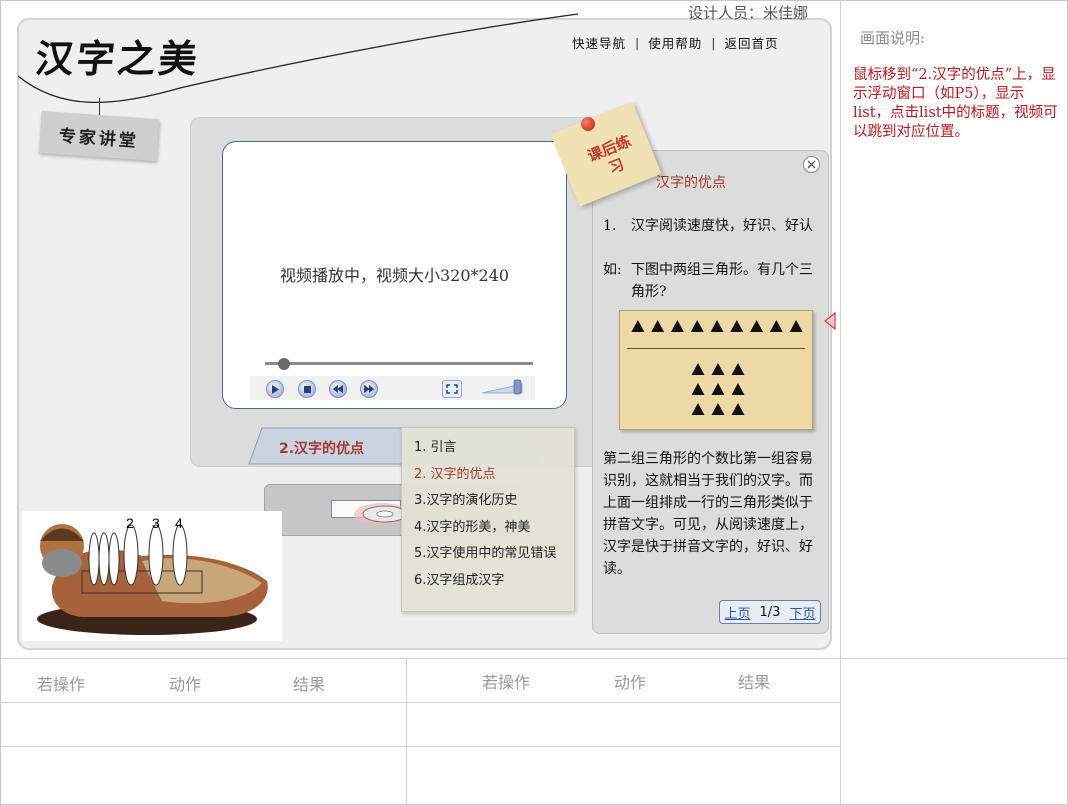 The height and width of the screenshot is (805, 1068). Describe the element at coordinates (748, 13) in the screenshot. I see `designer-credit: 设计人员：米佳娜` at that location.